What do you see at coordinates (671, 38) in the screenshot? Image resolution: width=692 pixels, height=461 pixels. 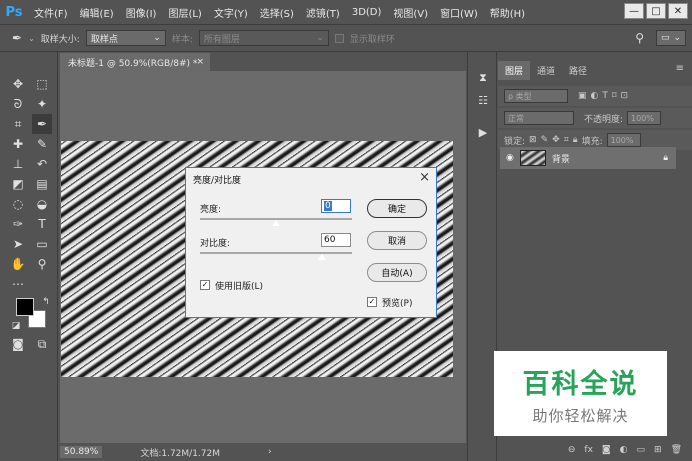 I see `workspace-select: ▭ ⌄` at bounding box center [671, 38].